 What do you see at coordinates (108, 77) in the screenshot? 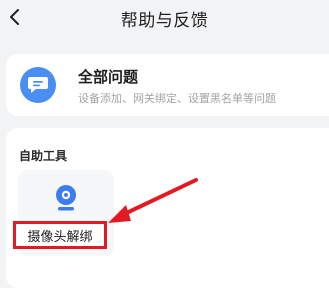
I see `all-questions-title: 全部问题` at bounding box center [108, 77].